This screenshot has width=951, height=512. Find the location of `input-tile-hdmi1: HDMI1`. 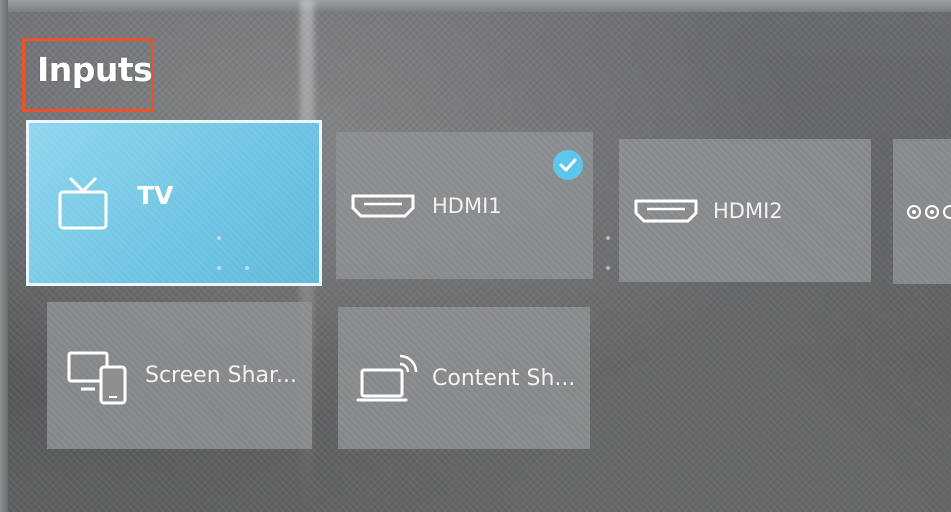

input-tile-hdmi1: HDMI1 is located at coordinates (464, 205).